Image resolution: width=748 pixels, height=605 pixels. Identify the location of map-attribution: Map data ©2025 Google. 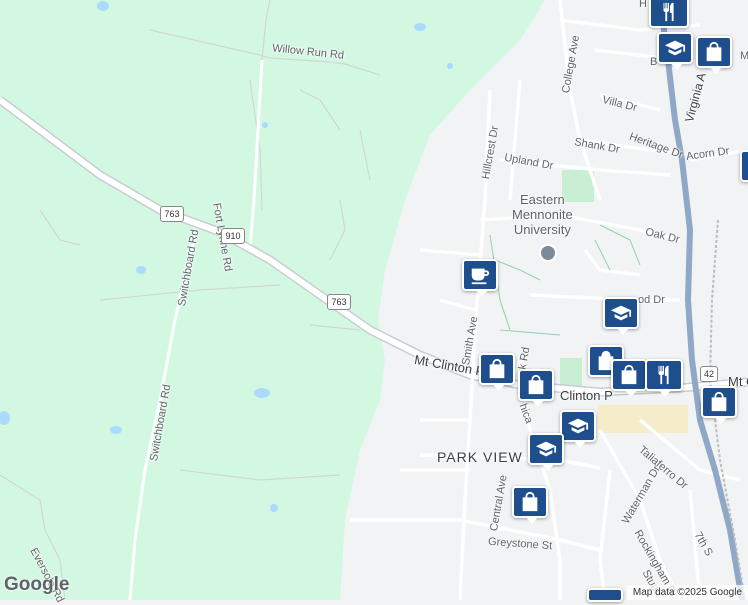
(687, 592).